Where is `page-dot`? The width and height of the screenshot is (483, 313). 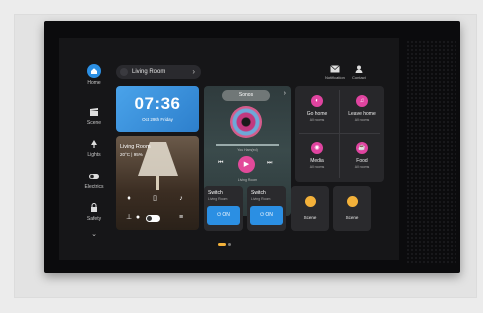
page-dot is located at coordinates (229, 244).